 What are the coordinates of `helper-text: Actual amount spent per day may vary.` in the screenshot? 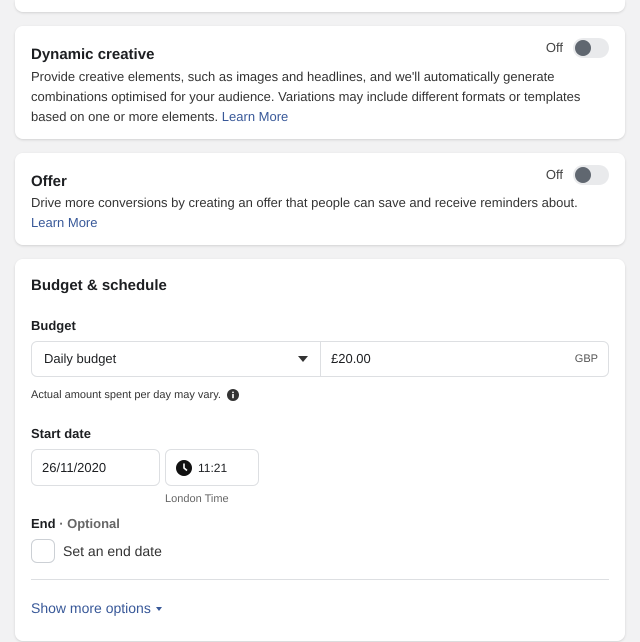 It's located at (126, 395).